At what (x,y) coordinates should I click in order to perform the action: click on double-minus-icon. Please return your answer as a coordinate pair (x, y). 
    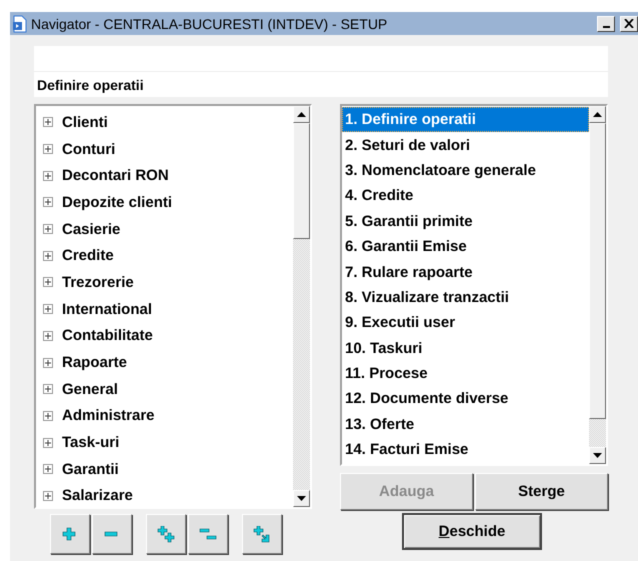
    Looking at the image, I should click on (208, 534).